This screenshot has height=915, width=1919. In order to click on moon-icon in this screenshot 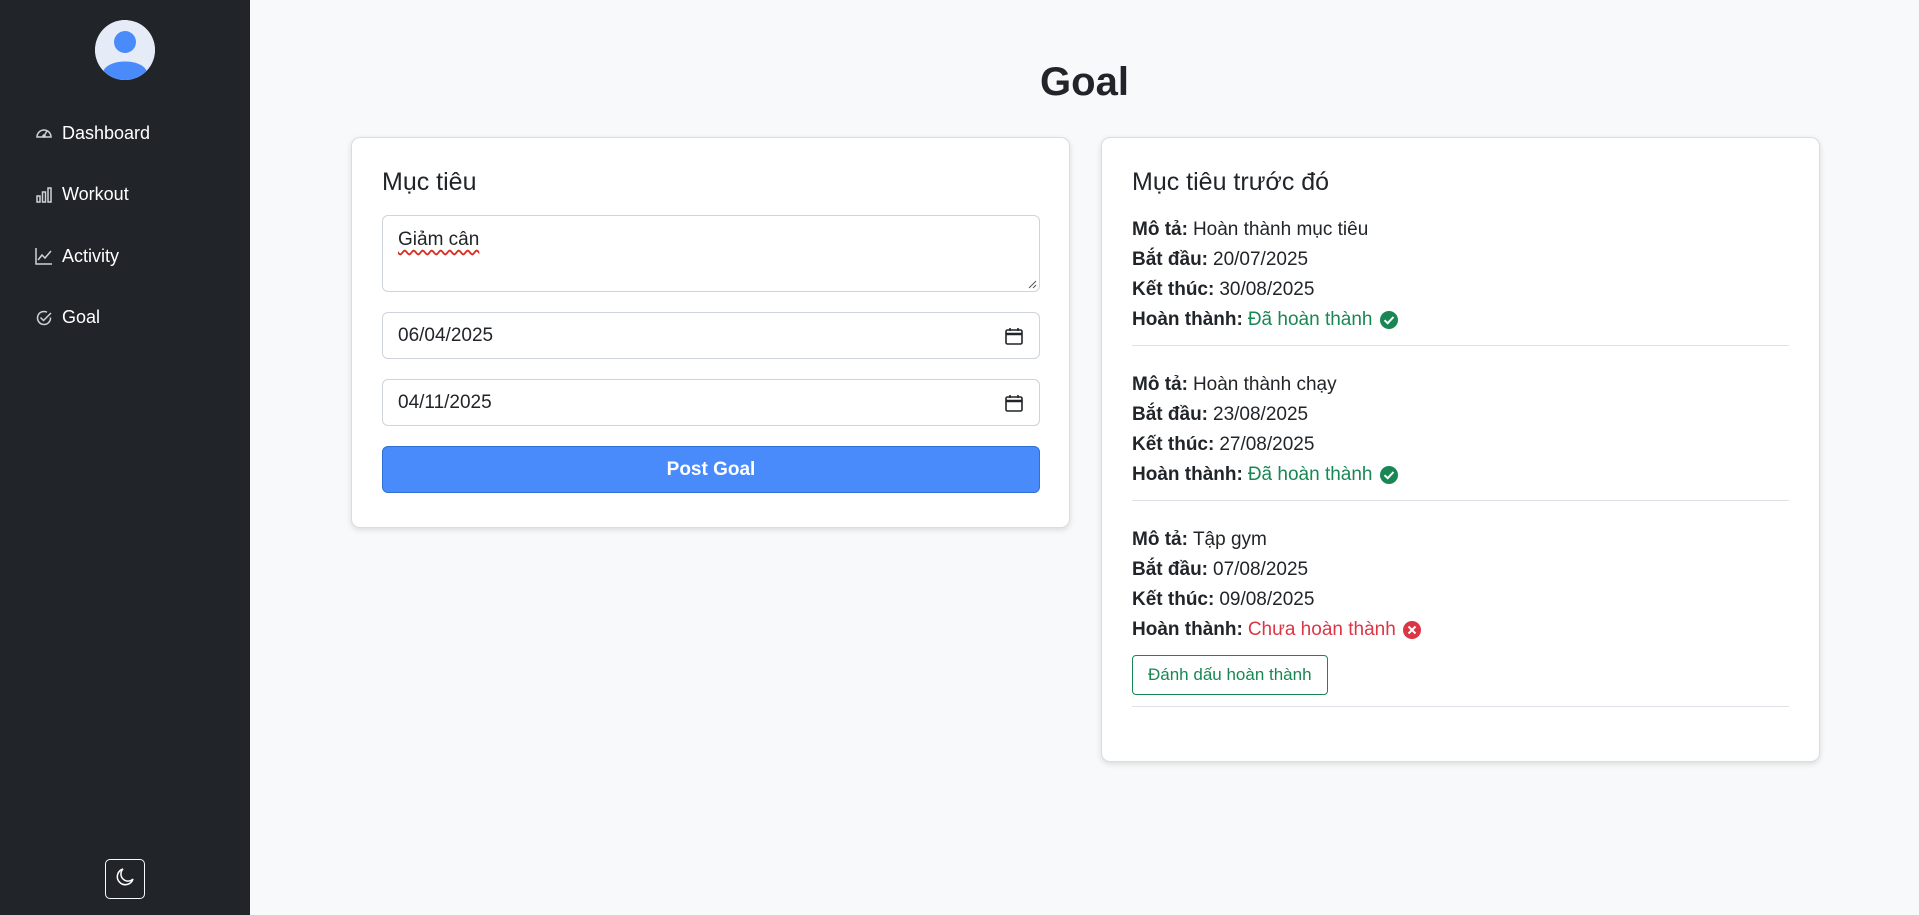, I will do `click(125, 879)`.